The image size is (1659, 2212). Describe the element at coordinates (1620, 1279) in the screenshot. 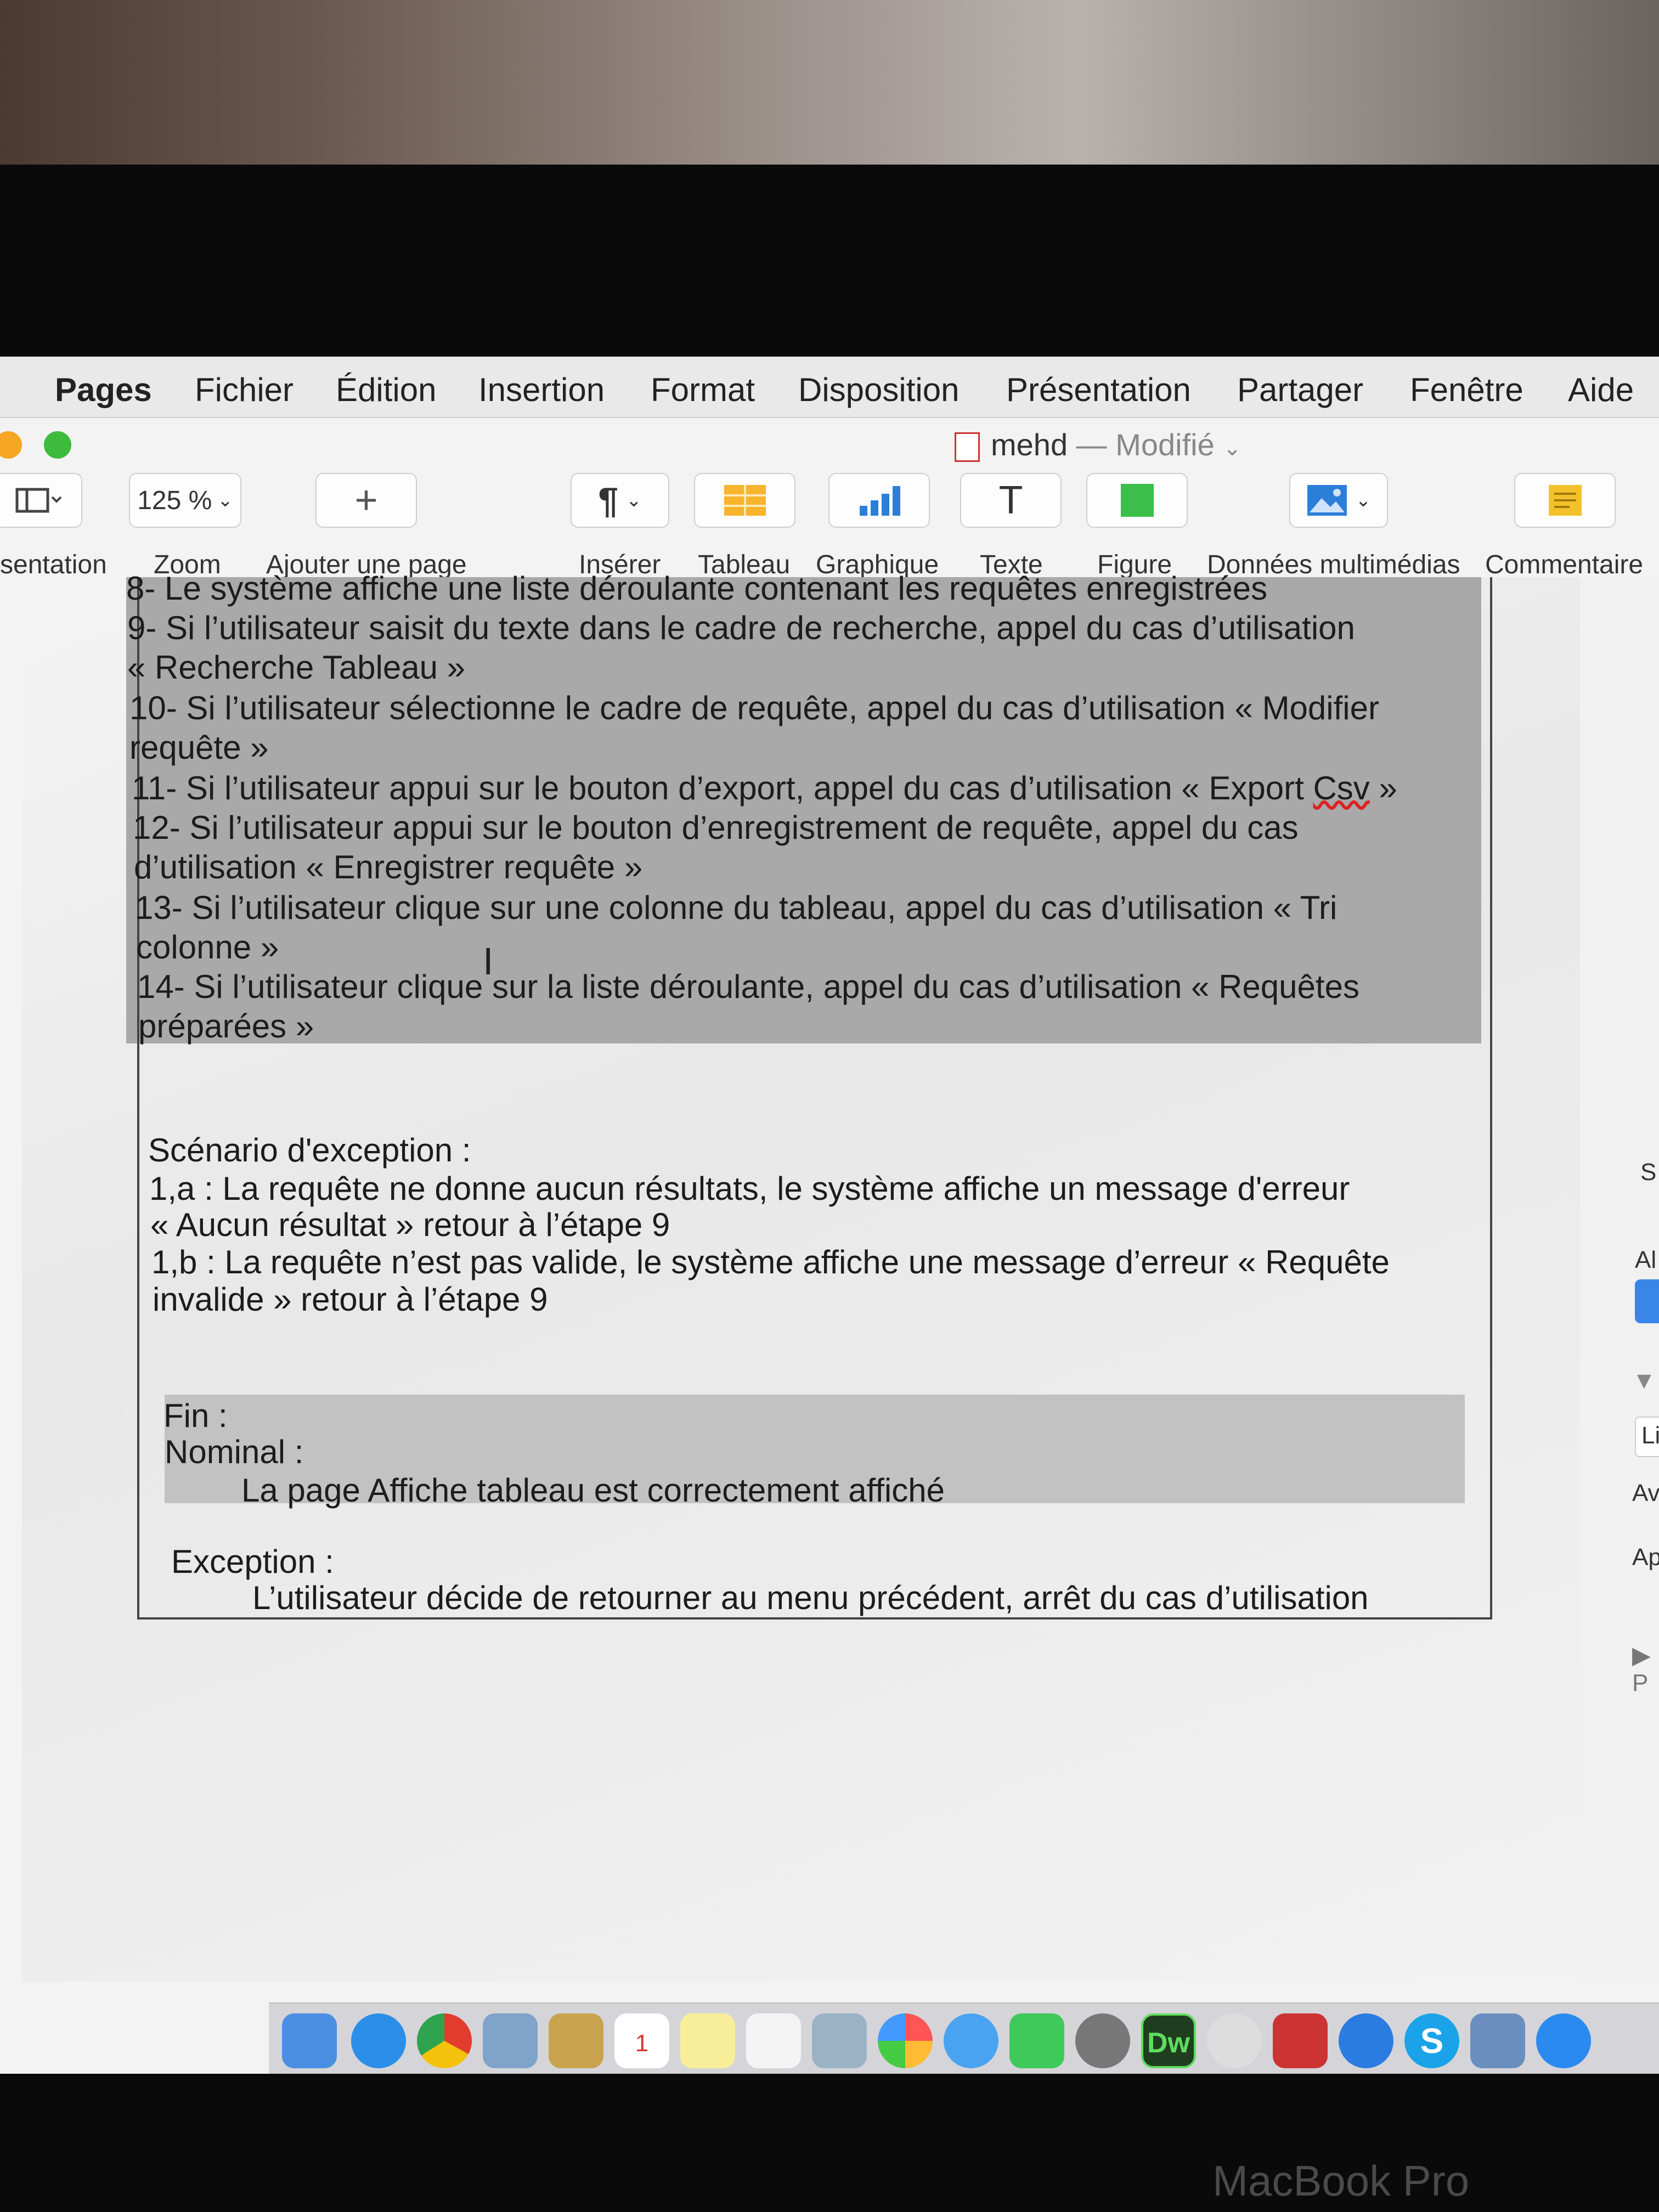

I see `format-inspector: S Al ▼ Li Ava Apr ▶ P` at that location.